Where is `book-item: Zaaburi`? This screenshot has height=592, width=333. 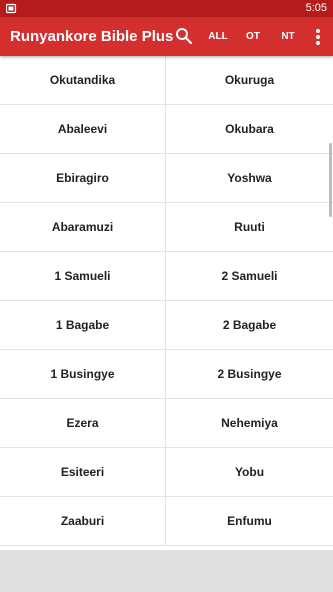
book-item: Zaaburi is located at coordinates (83, 521).